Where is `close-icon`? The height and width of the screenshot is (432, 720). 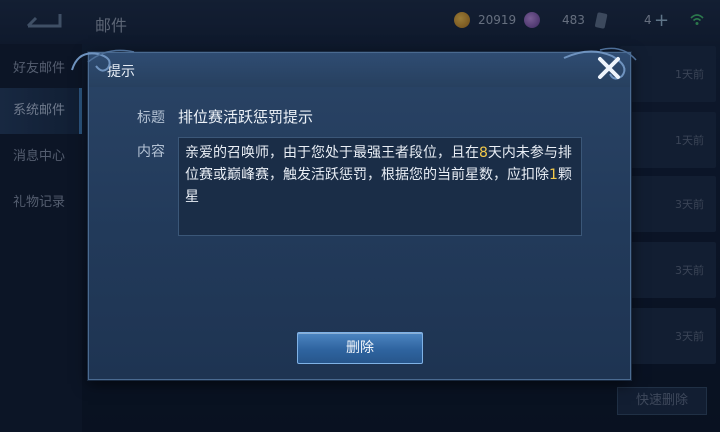 close-icon is located at coordinates (609, 68).